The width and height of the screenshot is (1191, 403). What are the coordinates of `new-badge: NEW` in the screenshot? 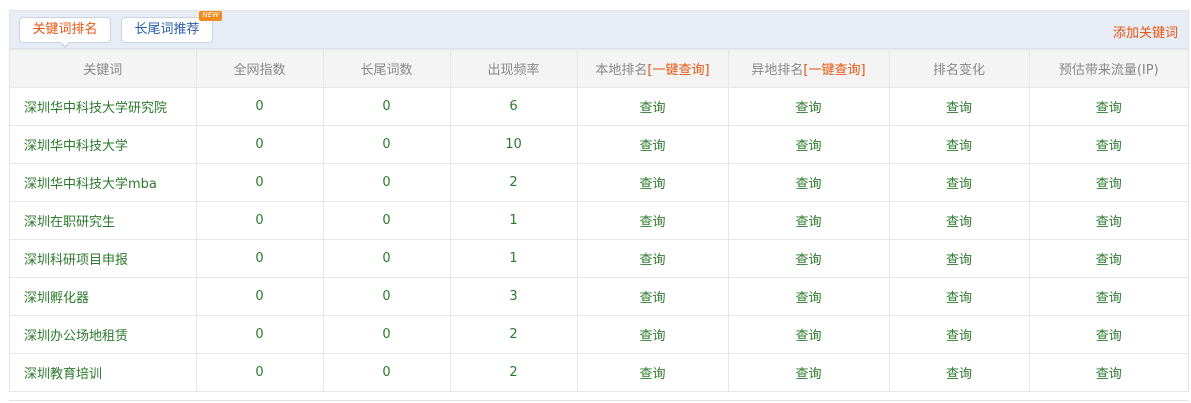 It's located at (210, 16).